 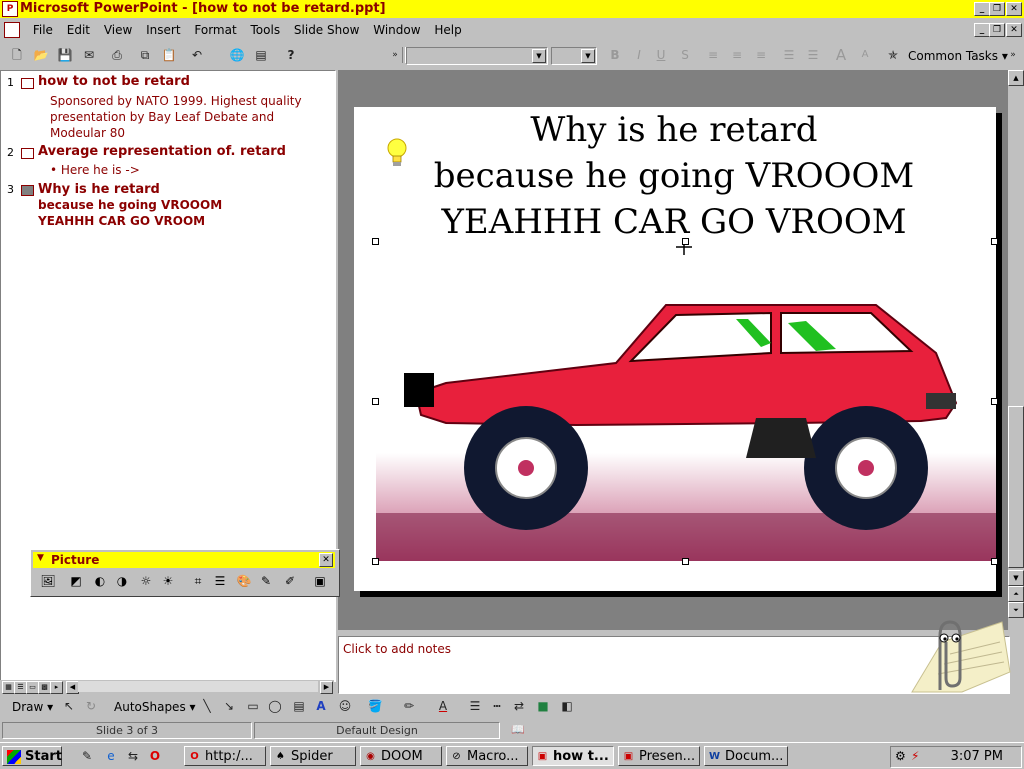 I want to click on line-tool-icon: ╲, so click(x=207, y=706).